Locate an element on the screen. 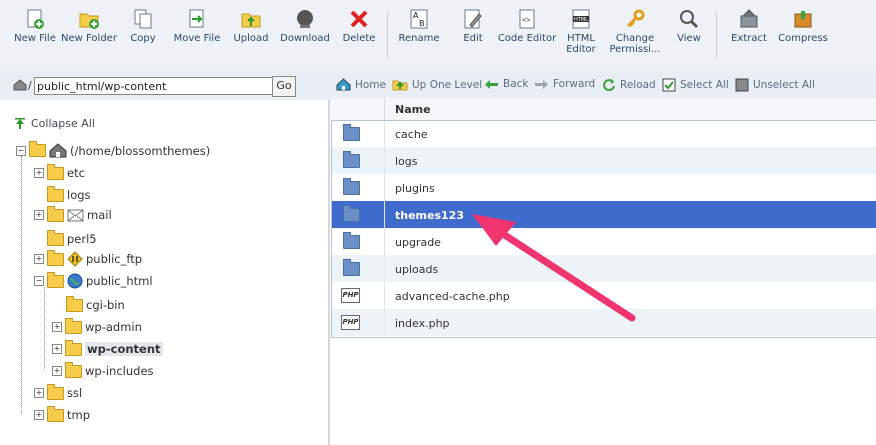  new-folder-icon is located at coordinates (89, 21).